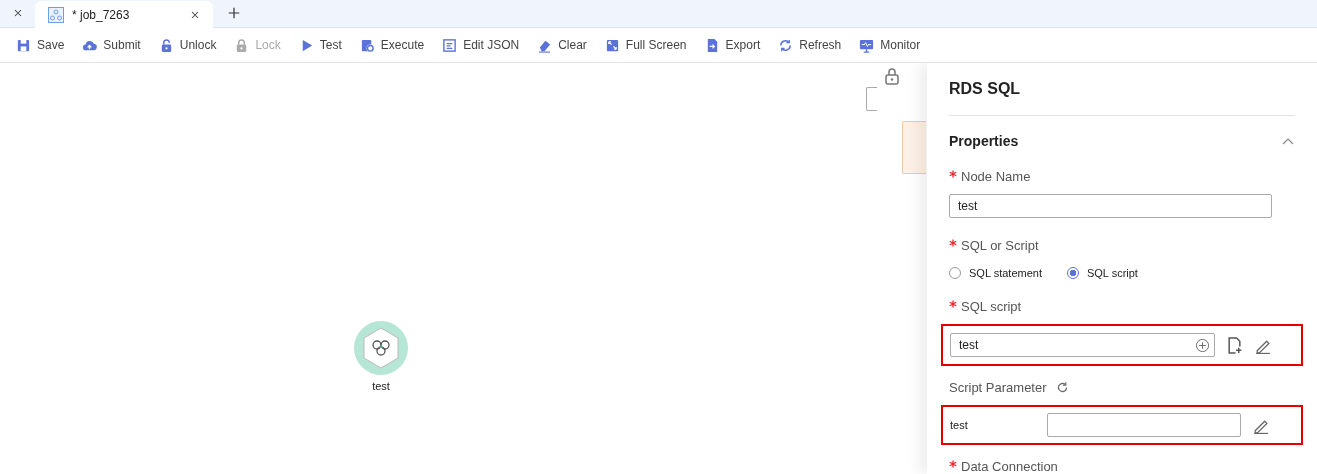  Describe the element at coordinates (392, 45) in the screenshot. I see `execute-button: Execute` at that location.